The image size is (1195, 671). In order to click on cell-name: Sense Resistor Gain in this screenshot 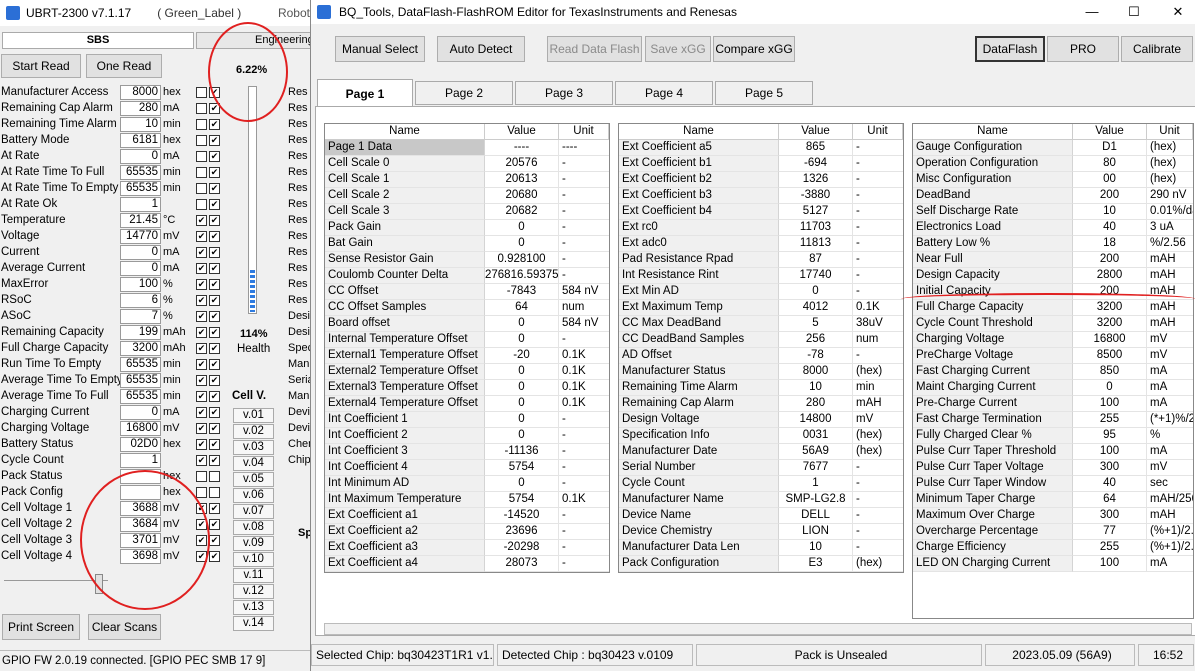, I will do `click(405, 260)`.